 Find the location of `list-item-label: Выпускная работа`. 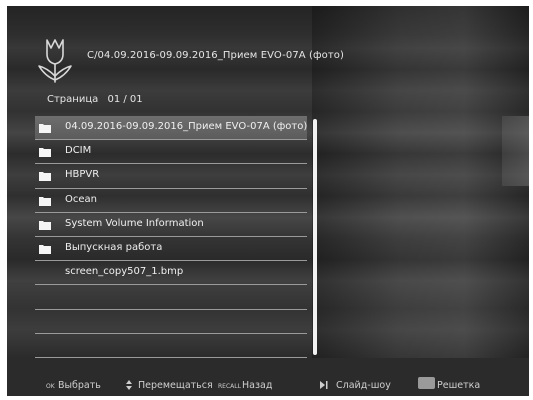

list-item-label: Выпускная работа is located at coordinates (114, 247).